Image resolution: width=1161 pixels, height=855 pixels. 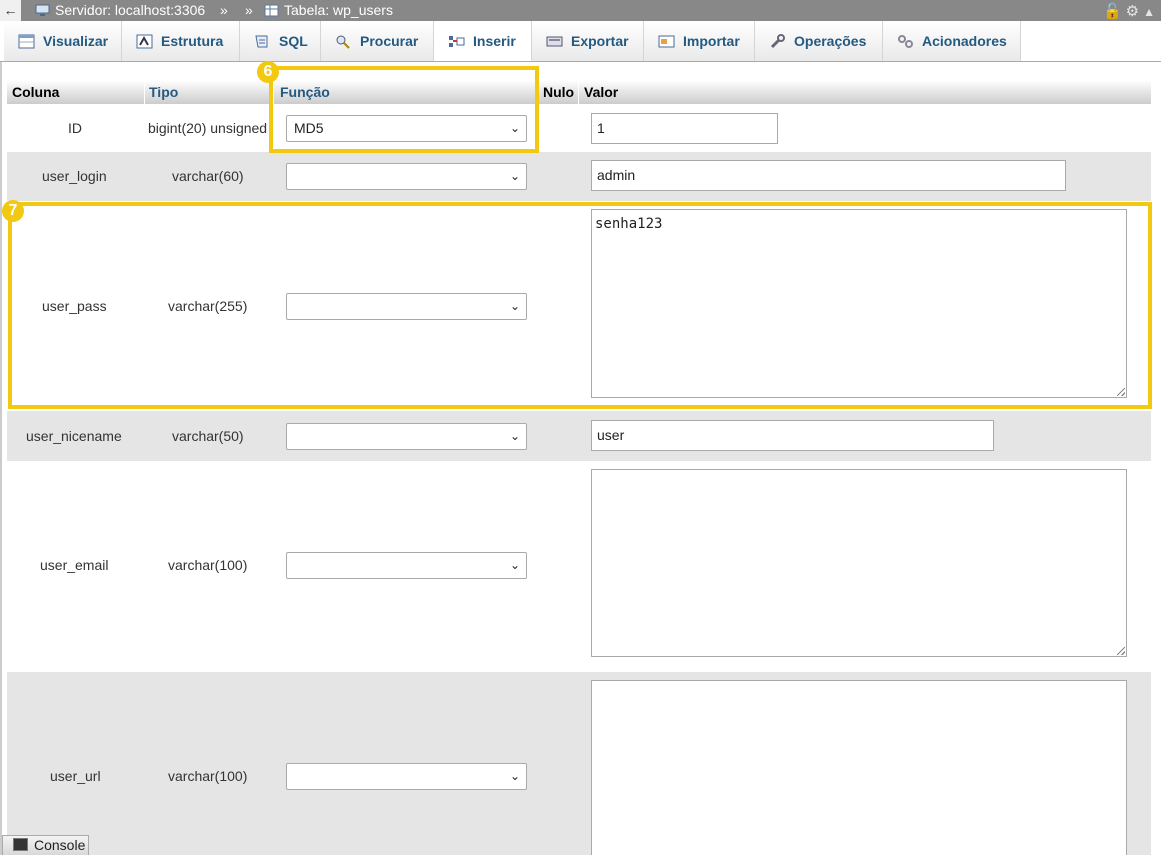 What do you see at coordinates (684, 128) in the screenshot?
I see `value-input-id: 1` at bounding box center [684, 128].